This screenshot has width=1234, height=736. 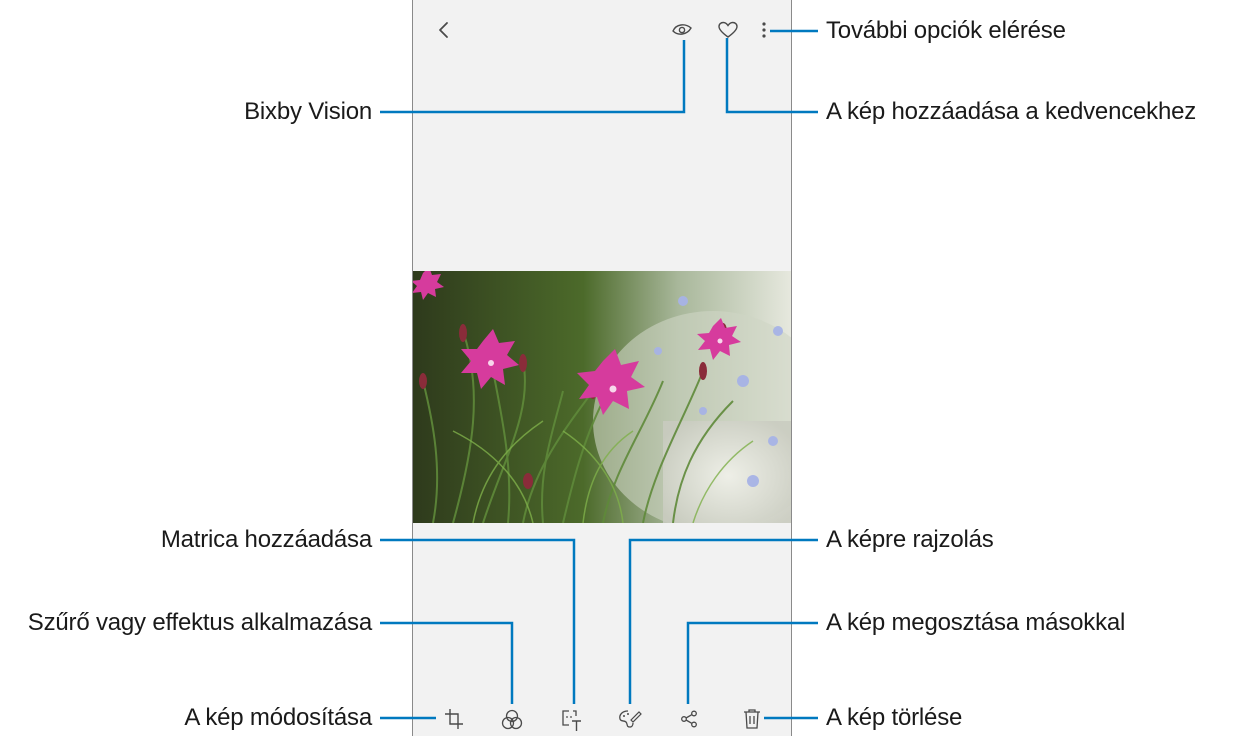 What do you see at coordinates (689, 719) in the screenshot?
I see `share-icon` at bounding box center [689, 719].